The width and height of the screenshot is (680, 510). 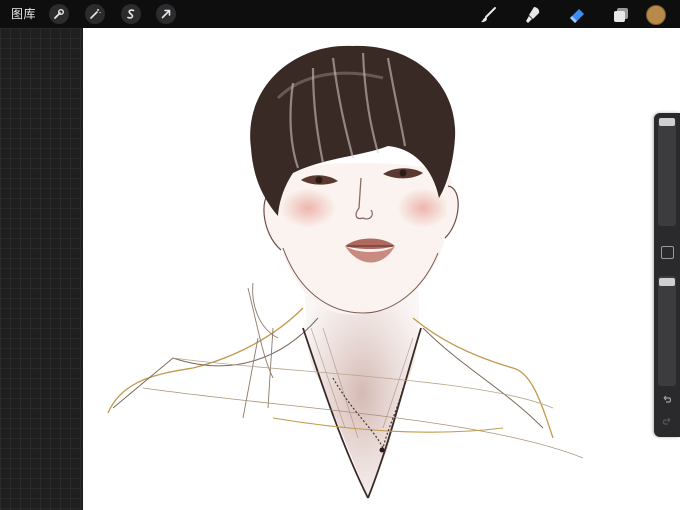 I want to click on adjustments-button, so click(x=95, y=14).